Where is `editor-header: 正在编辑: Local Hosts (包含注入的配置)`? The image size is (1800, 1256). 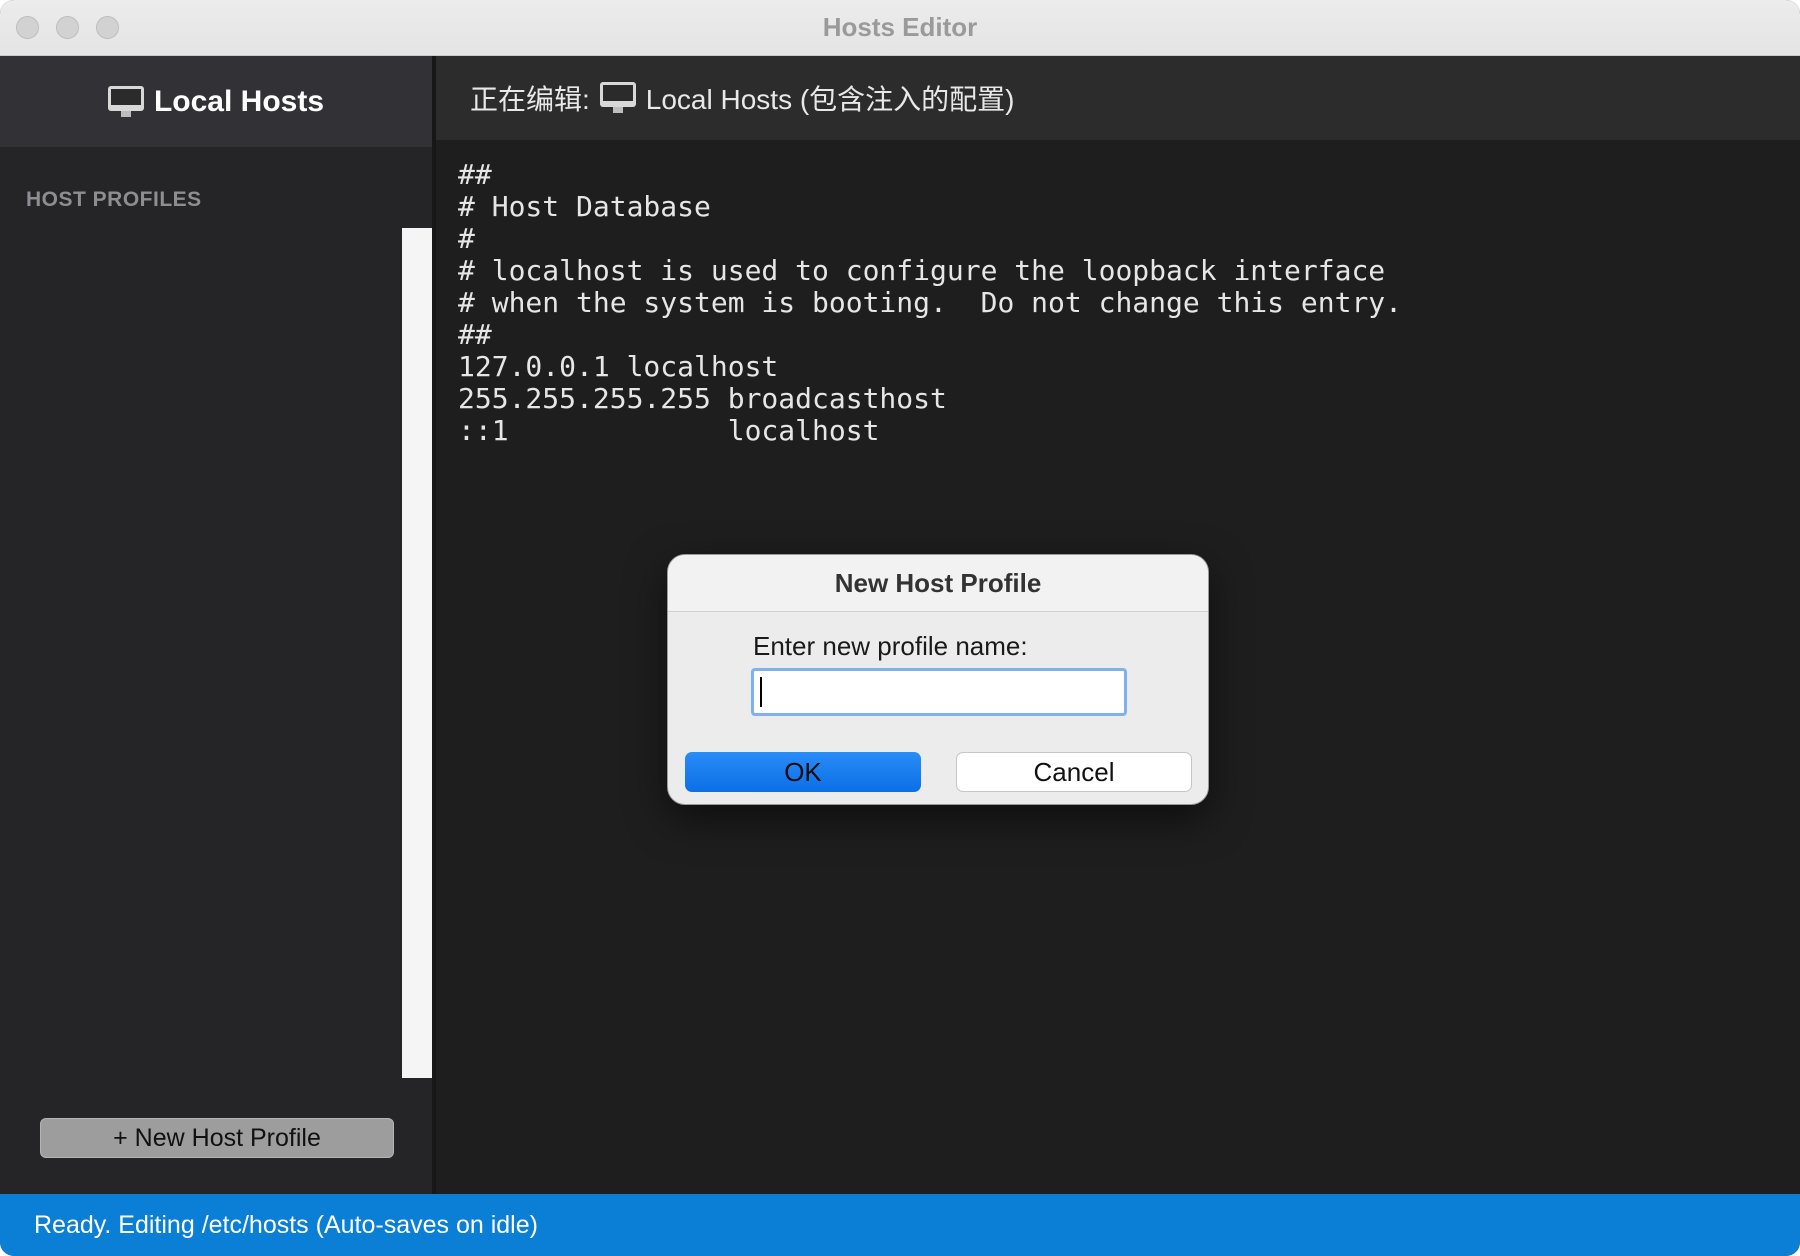 editor-header: 正在编辑: Local Hosts (包含注入的配置) is located at coordinates (1118, 98).